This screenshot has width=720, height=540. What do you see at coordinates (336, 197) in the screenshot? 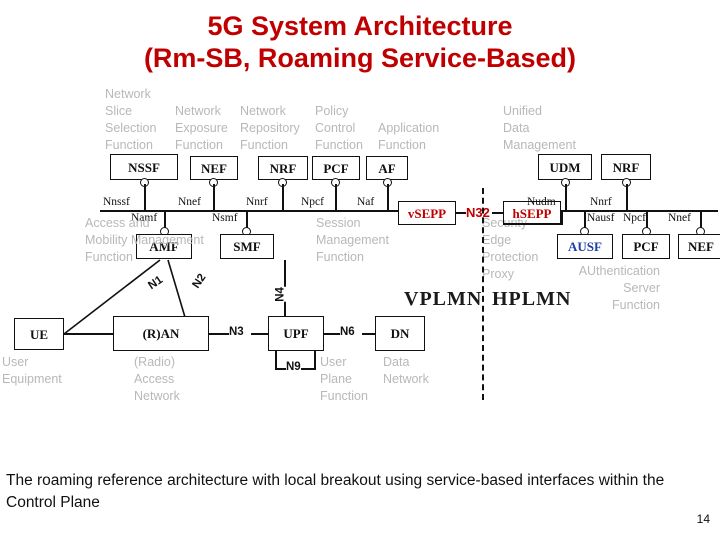
I see `bus-stem-pcf` at bounding box center [336, 197].